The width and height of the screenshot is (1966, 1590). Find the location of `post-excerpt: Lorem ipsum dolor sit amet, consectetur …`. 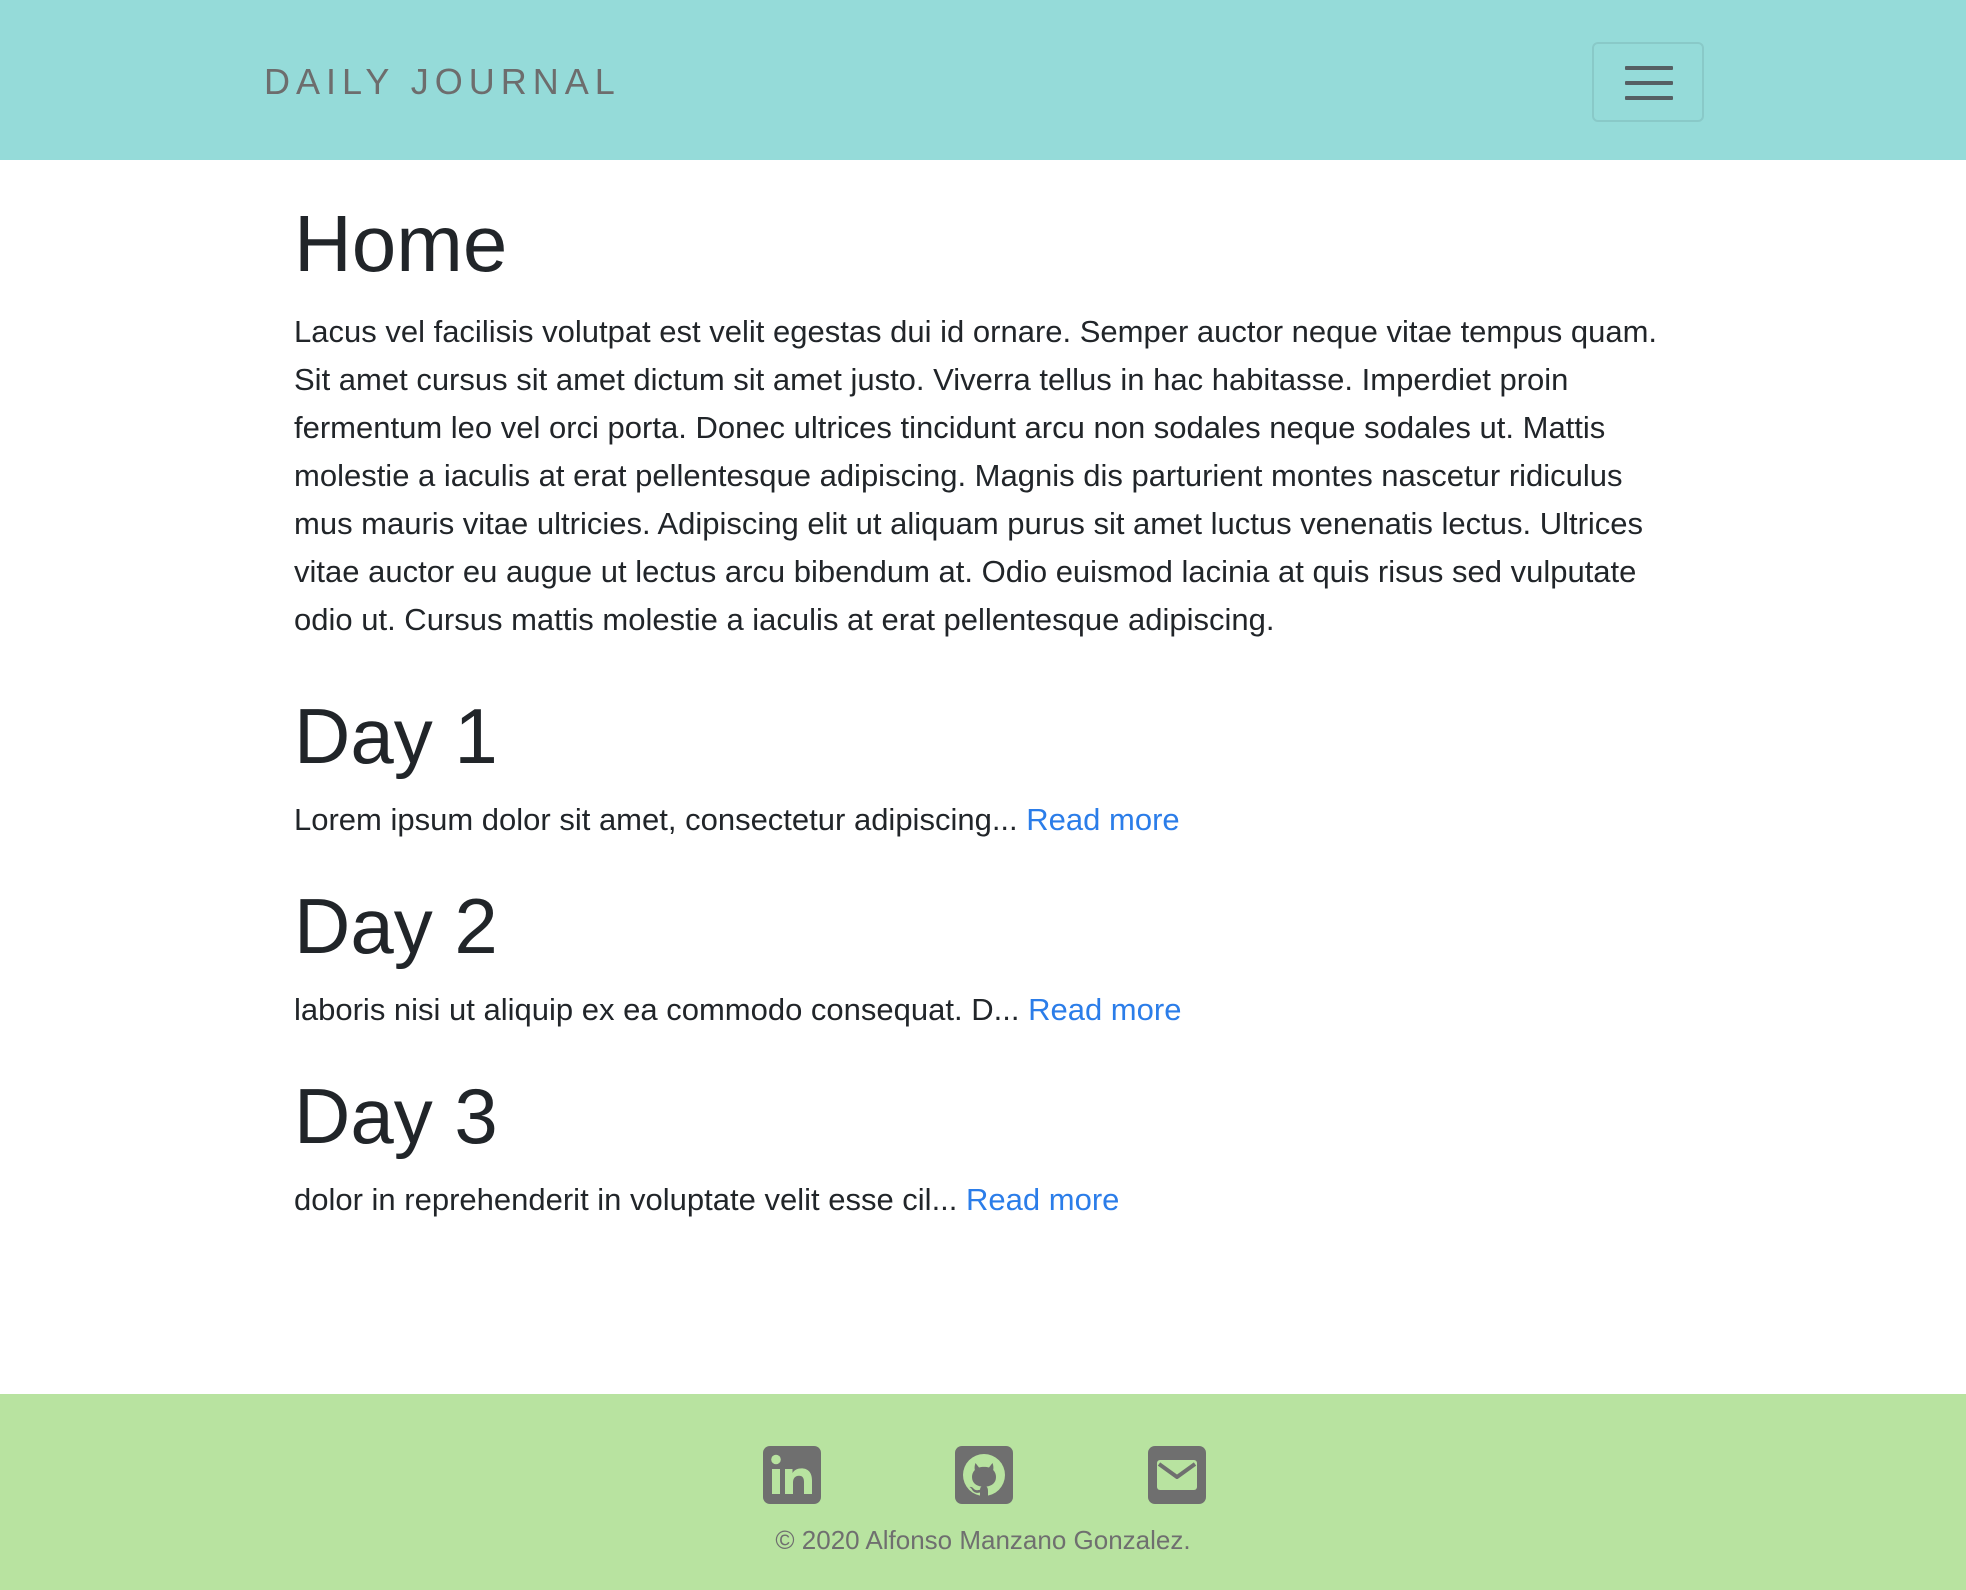

post-excerpt: Lorem ipsum dolor sit amet, consectetur … is located at coordinates (984, 820).